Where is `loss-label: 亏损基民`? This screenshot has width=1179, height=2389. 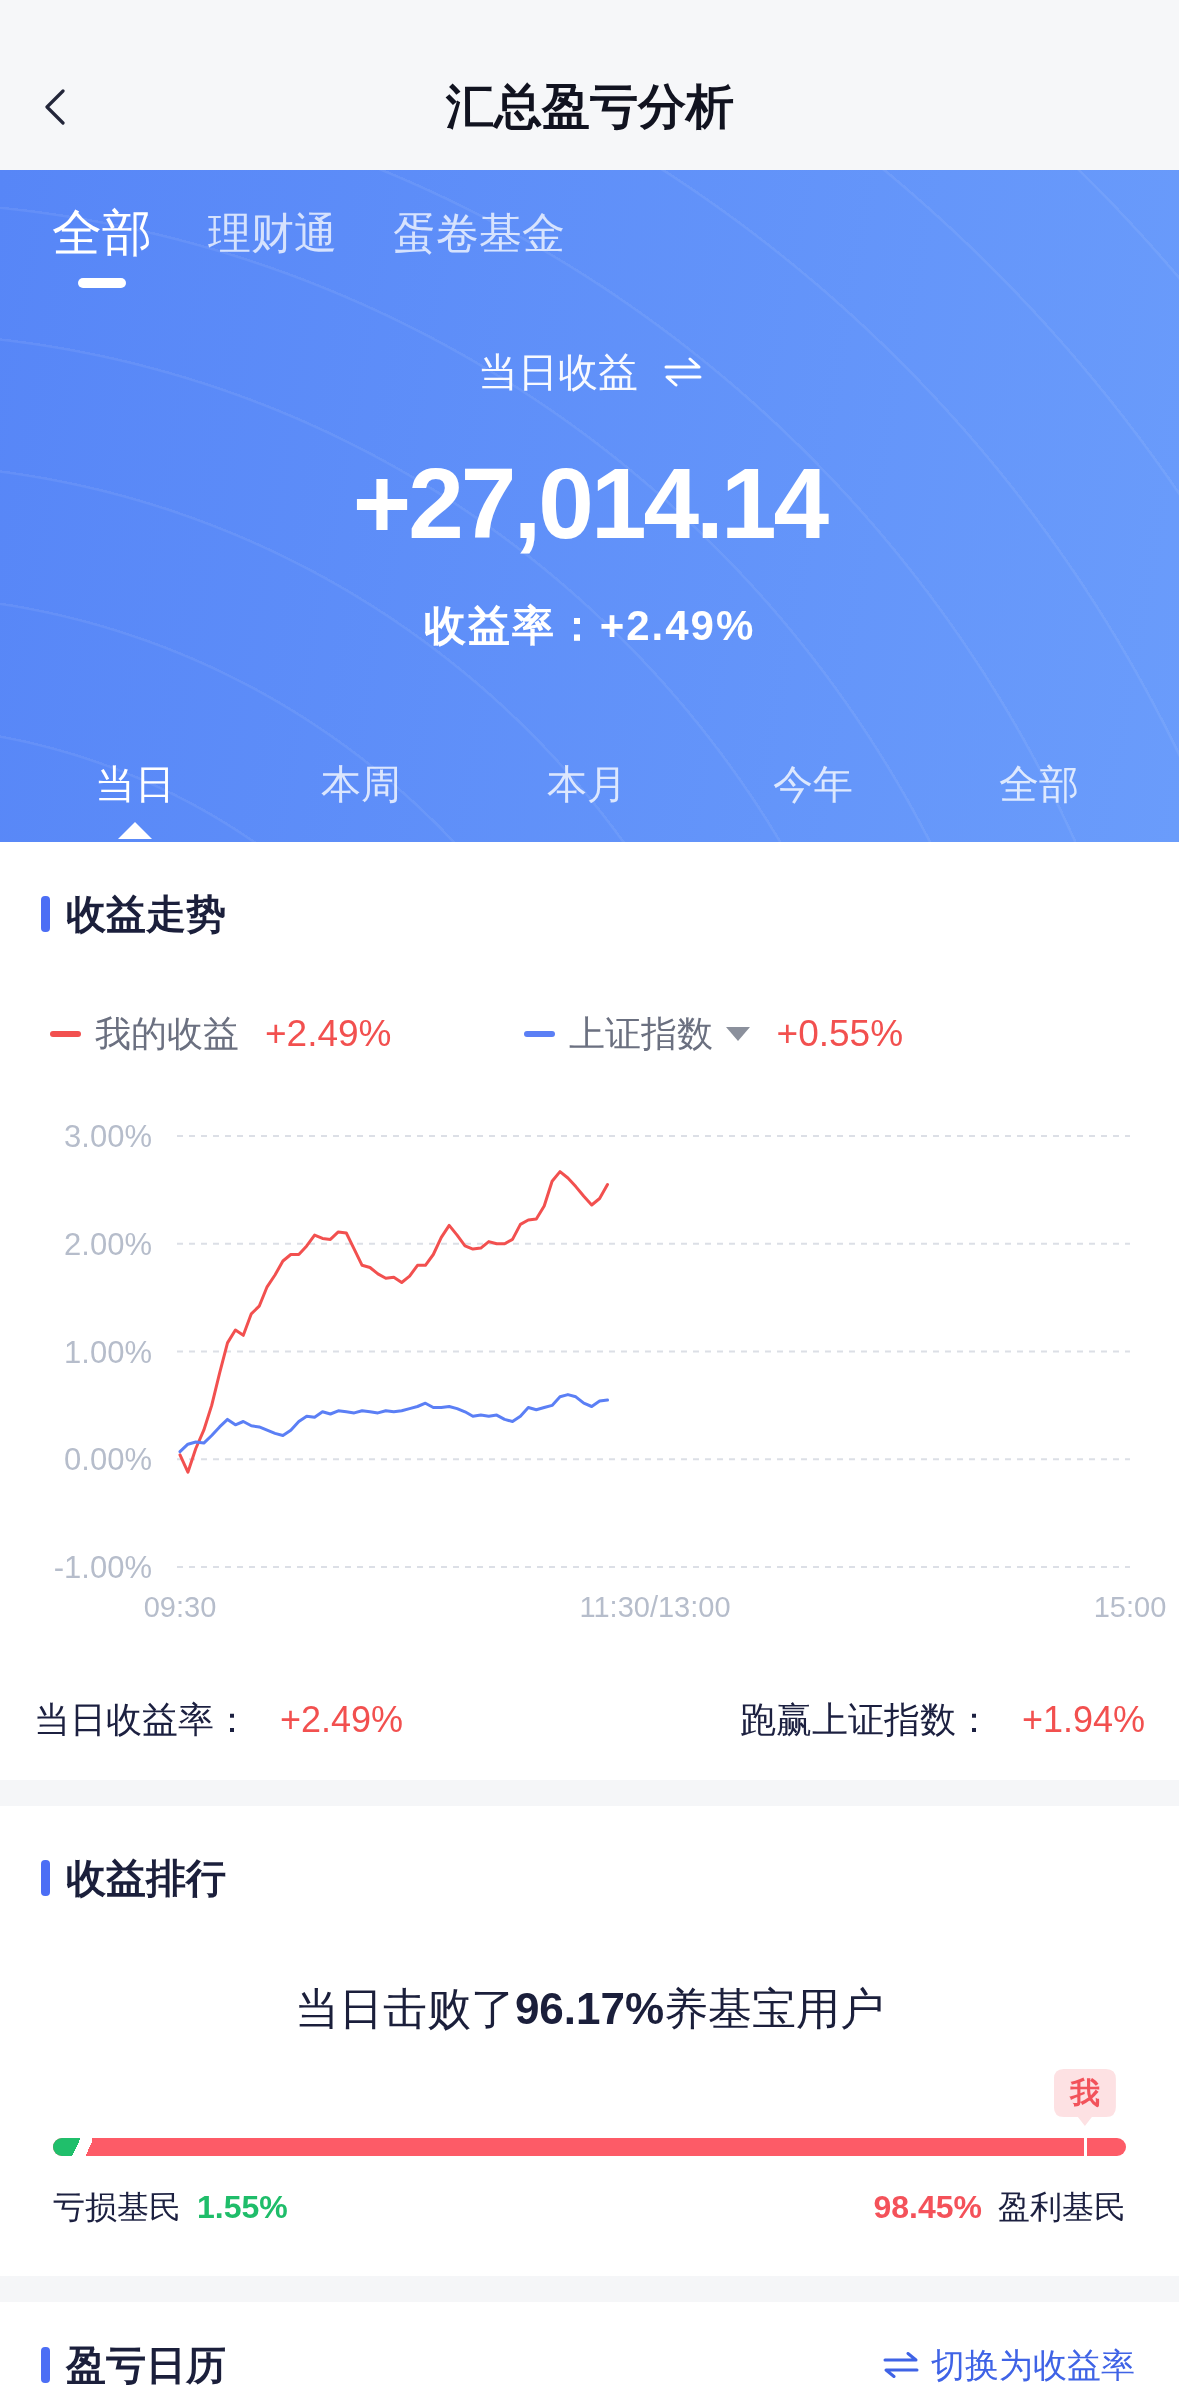
loss-label: 亏损基民 is located at coordinates (117, 2207).